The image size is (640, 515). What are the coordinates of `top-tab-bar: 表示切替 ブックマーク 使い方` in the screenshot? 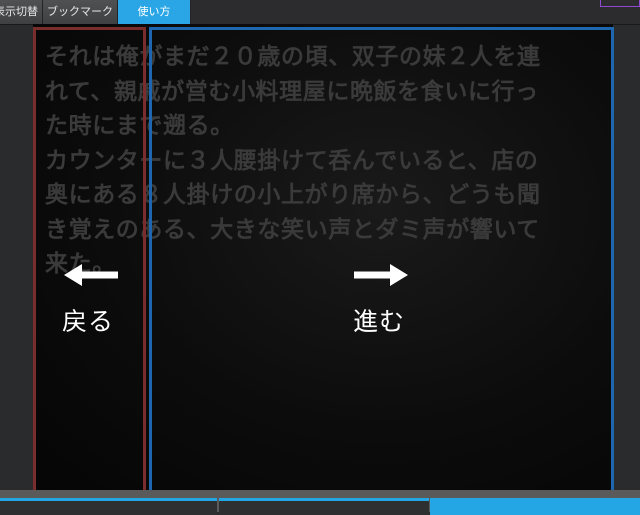 It's located at (320, 12).